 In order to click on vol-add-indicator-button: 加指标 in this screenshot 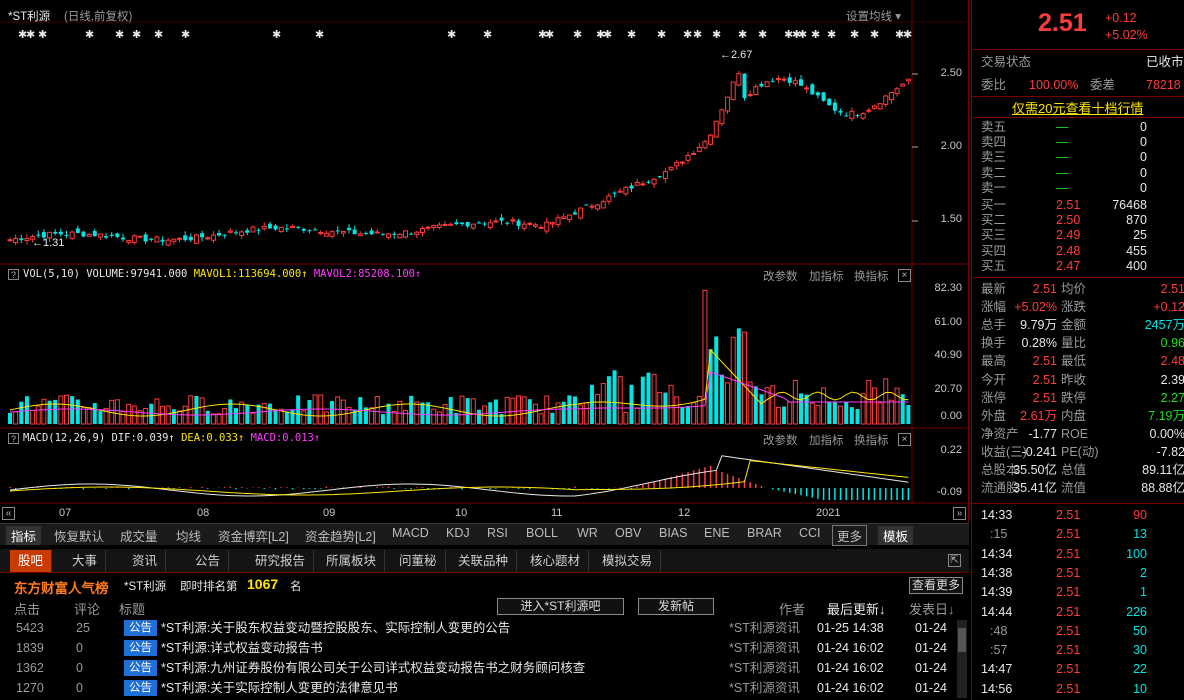, I will do `click(826, 276)`.